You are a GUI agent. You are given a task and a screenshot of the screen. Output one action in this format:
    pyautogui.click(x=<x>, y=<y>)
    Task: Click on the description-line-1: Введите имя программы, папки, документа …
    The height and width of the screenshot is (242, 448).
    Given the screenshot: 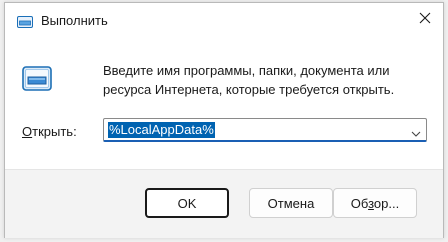 What is the action you would take?
    pyautogui.click(x=246, y=70)
    